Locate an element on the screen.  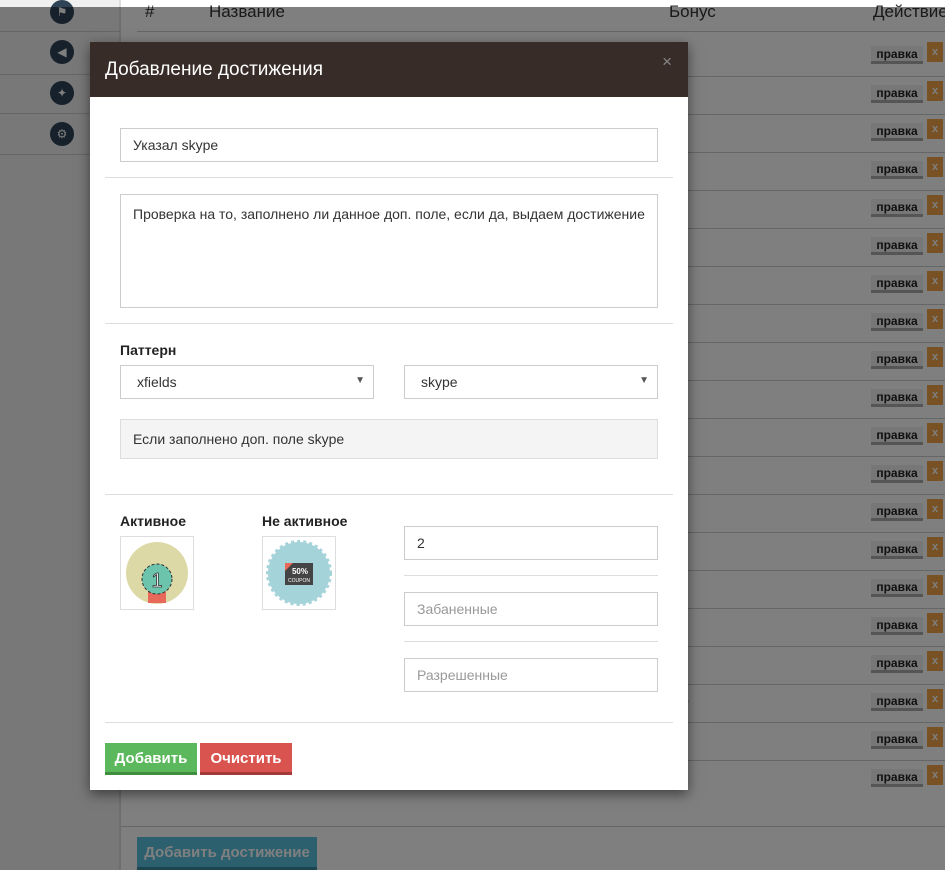
badge-coupon: COUPON is located at coordinates (299, 581).